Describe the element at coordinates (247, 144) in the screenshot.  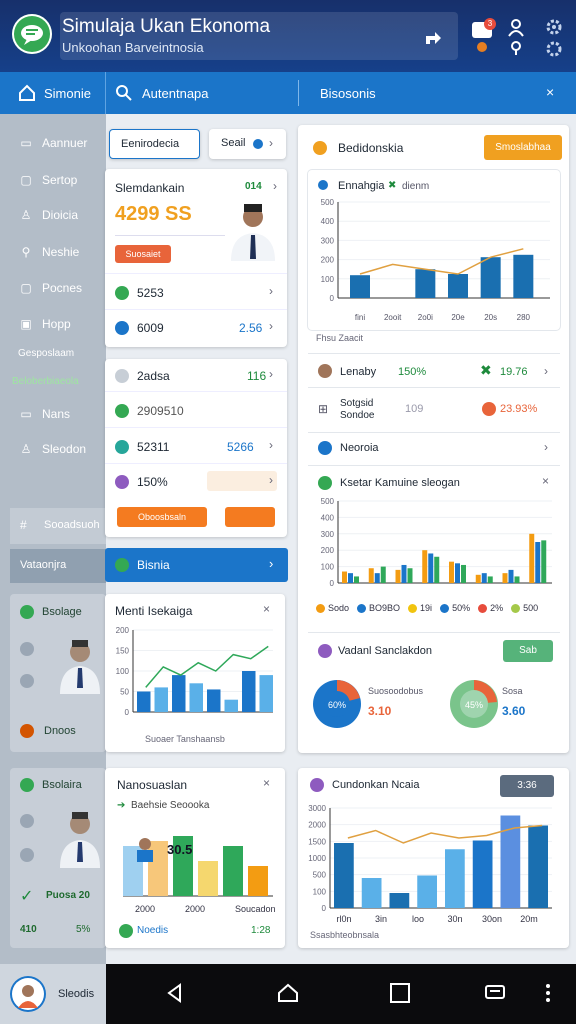
I see `tab-secondary: Seail ›` at that location.